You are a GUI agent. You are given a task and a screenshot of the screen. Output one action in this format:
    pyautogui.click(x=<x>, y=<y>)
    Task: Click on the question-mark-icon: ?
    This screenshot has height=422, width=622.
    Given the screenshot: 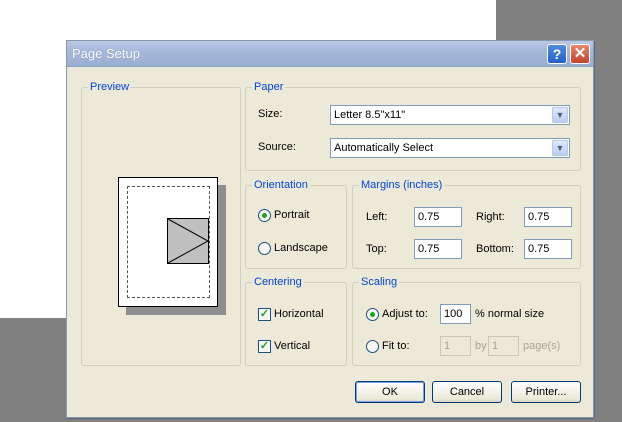 What is the action you would take?
    pyautogui.click(x=557, y=54)
    